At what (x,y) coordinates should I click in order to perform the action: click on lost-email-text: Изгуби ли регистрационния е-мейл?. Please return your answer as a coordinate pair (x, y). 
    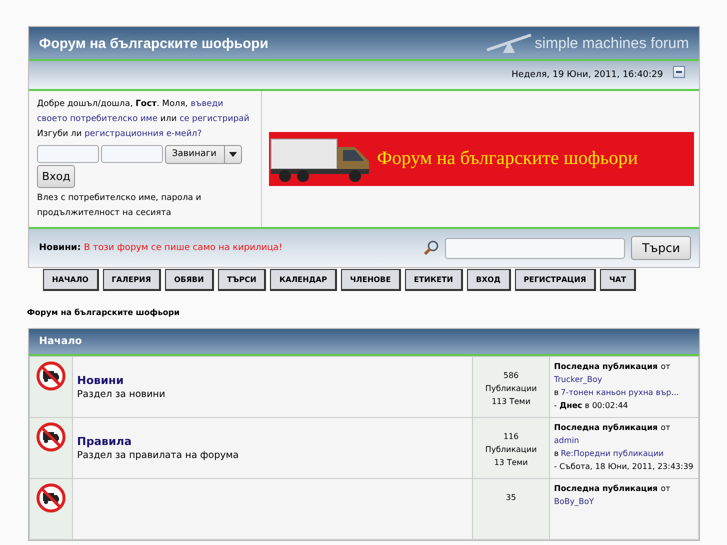
    Looking at the image, I should click on (120, 134).